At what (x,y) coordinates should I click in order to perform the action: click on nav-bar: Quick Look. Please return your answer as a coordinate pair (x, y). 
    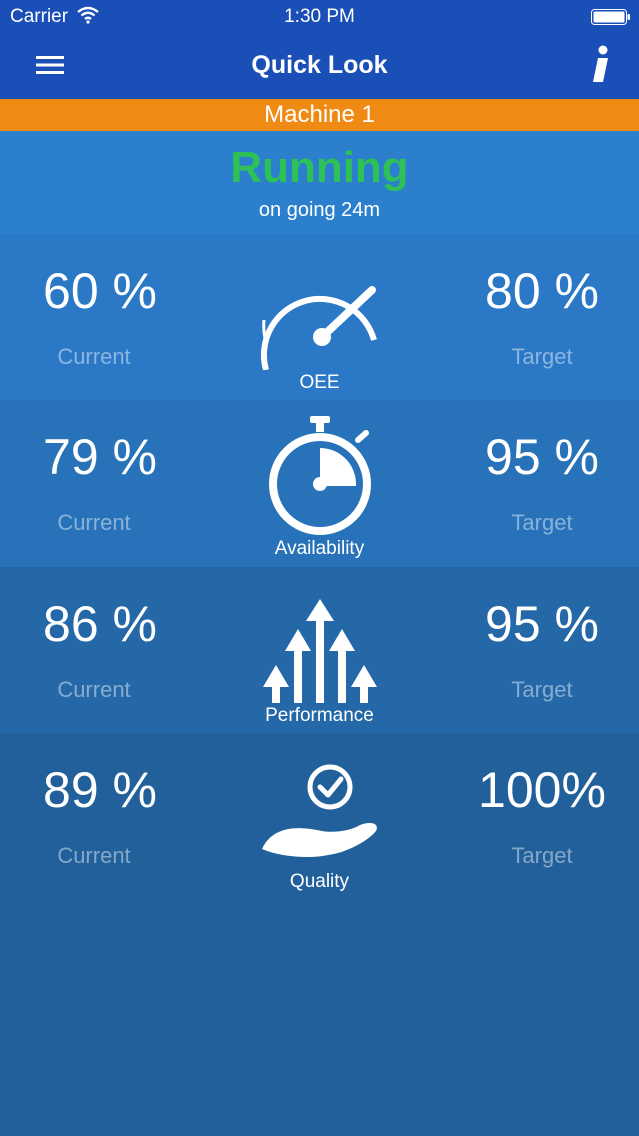
    Looking at the image, I should click on (319, 66).